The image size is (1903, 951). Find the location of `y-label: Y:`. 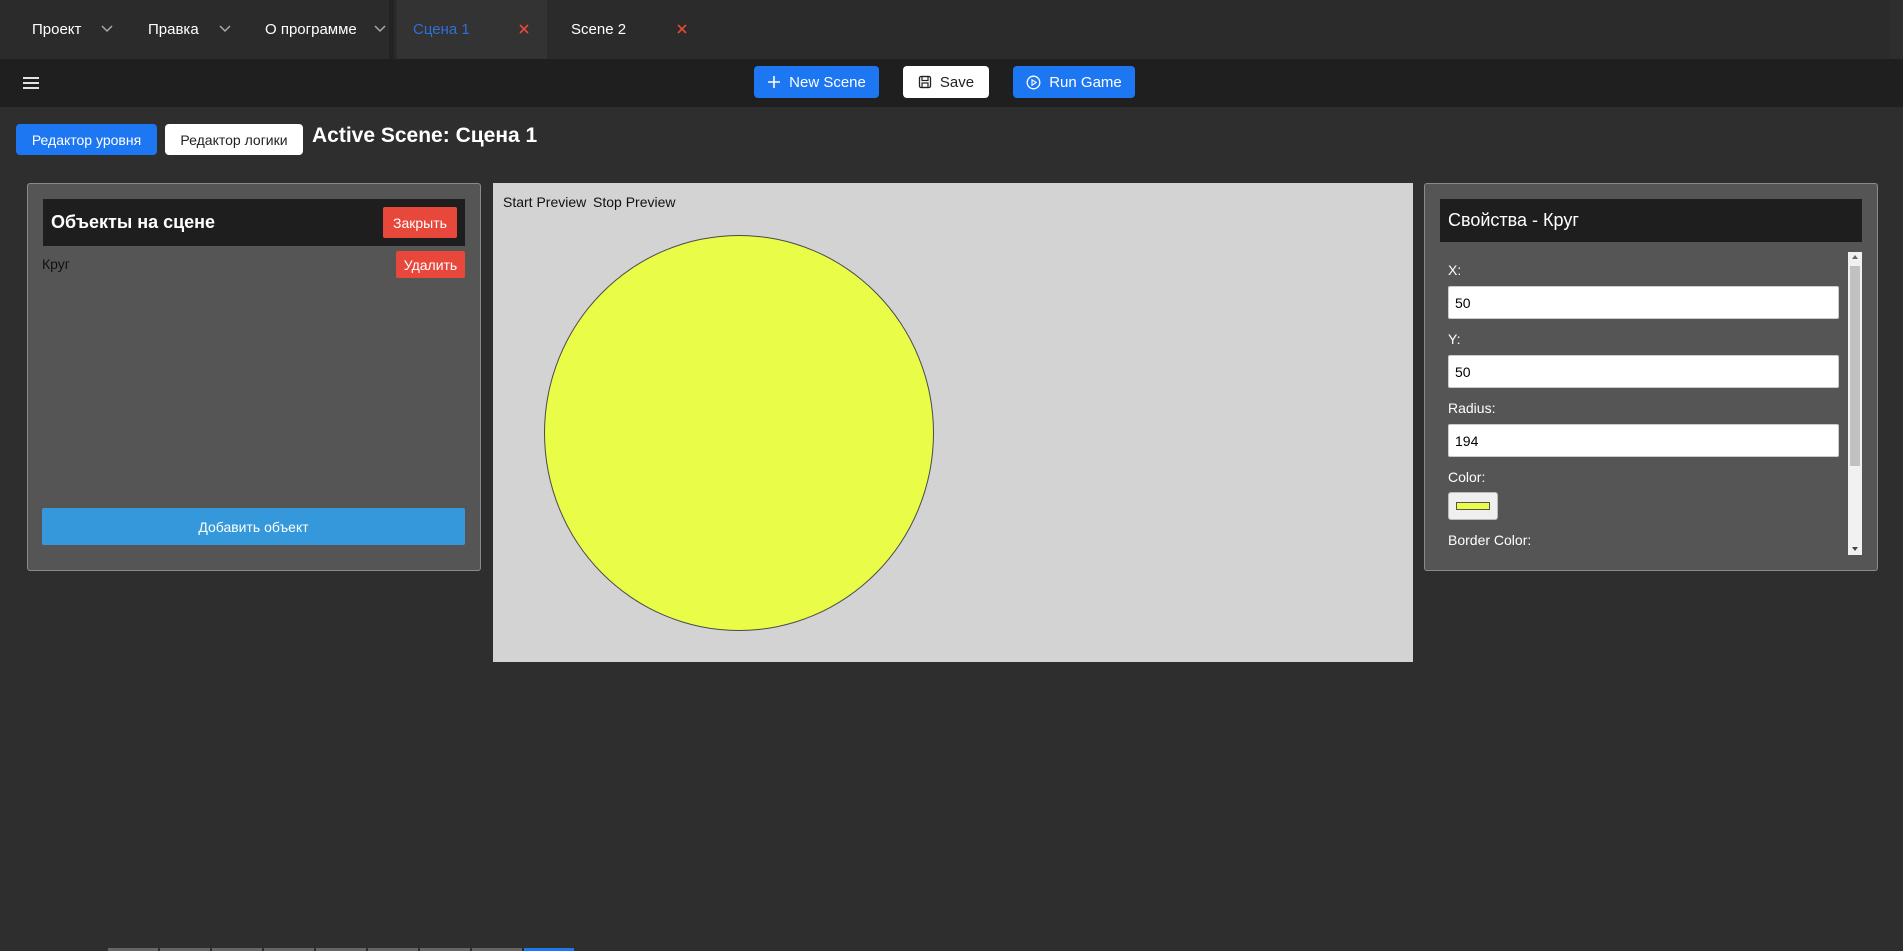

y-label: Y: is located at coordinates (1454, 339).